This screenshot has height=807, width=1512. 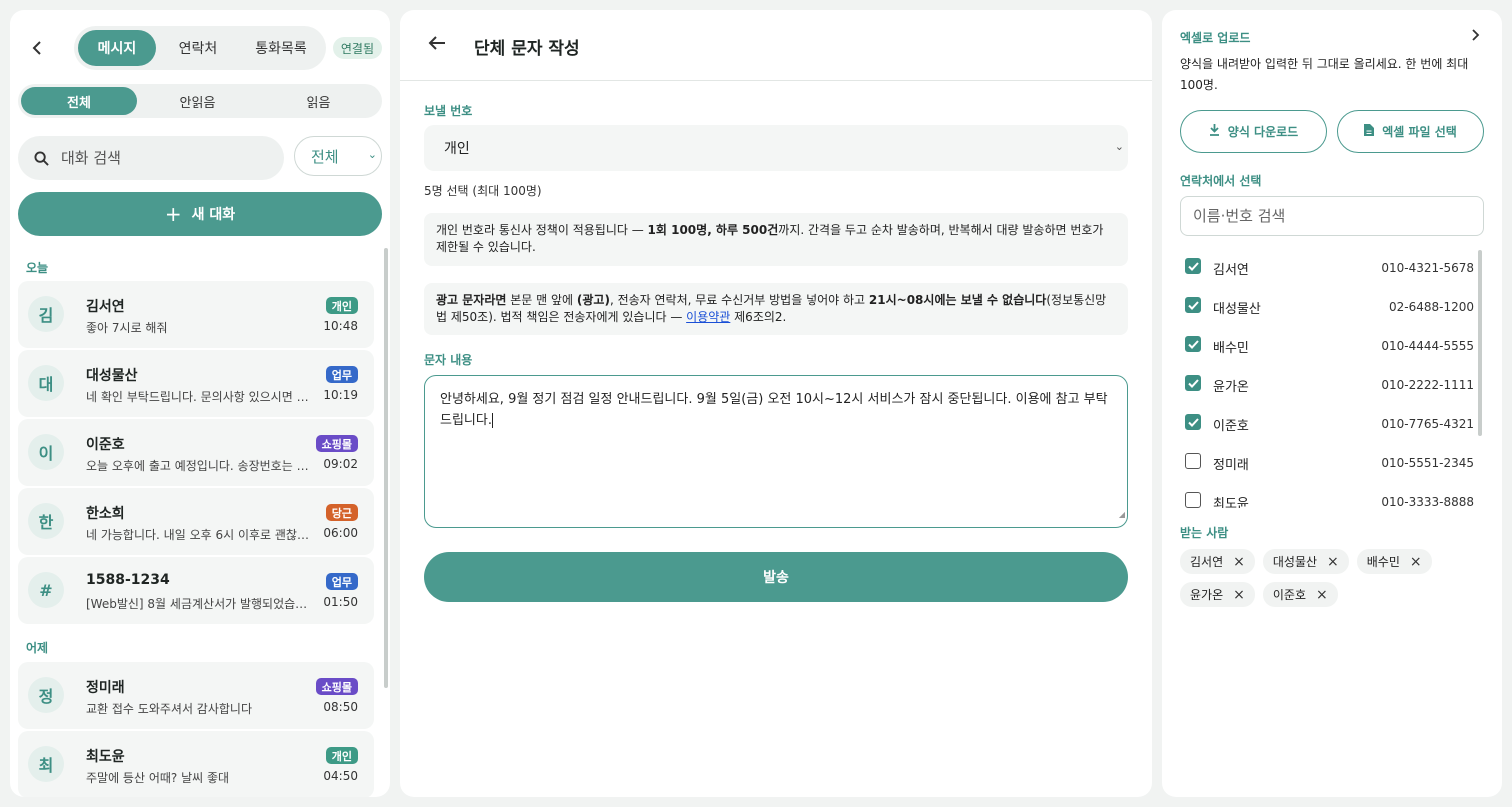 I want to click on conversation-time: 10:19, so click(x=340, y=395).